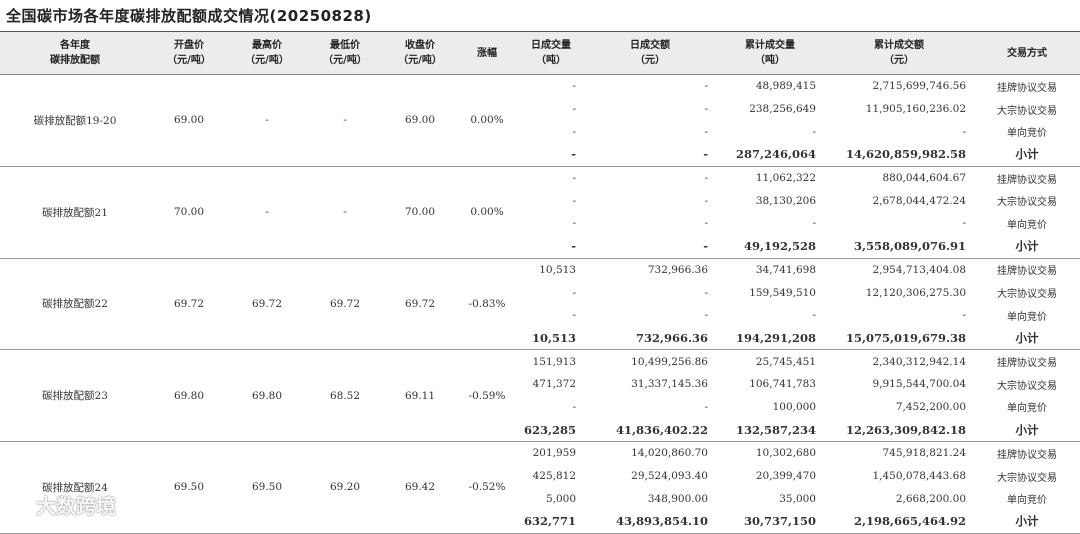 Image resolution: width=1080 pixels, height=534 pixels. What do you see at coordinates (814, 131) in the screenshot?
I see `cumulative-volume: -` at bounding box center [814, 131].